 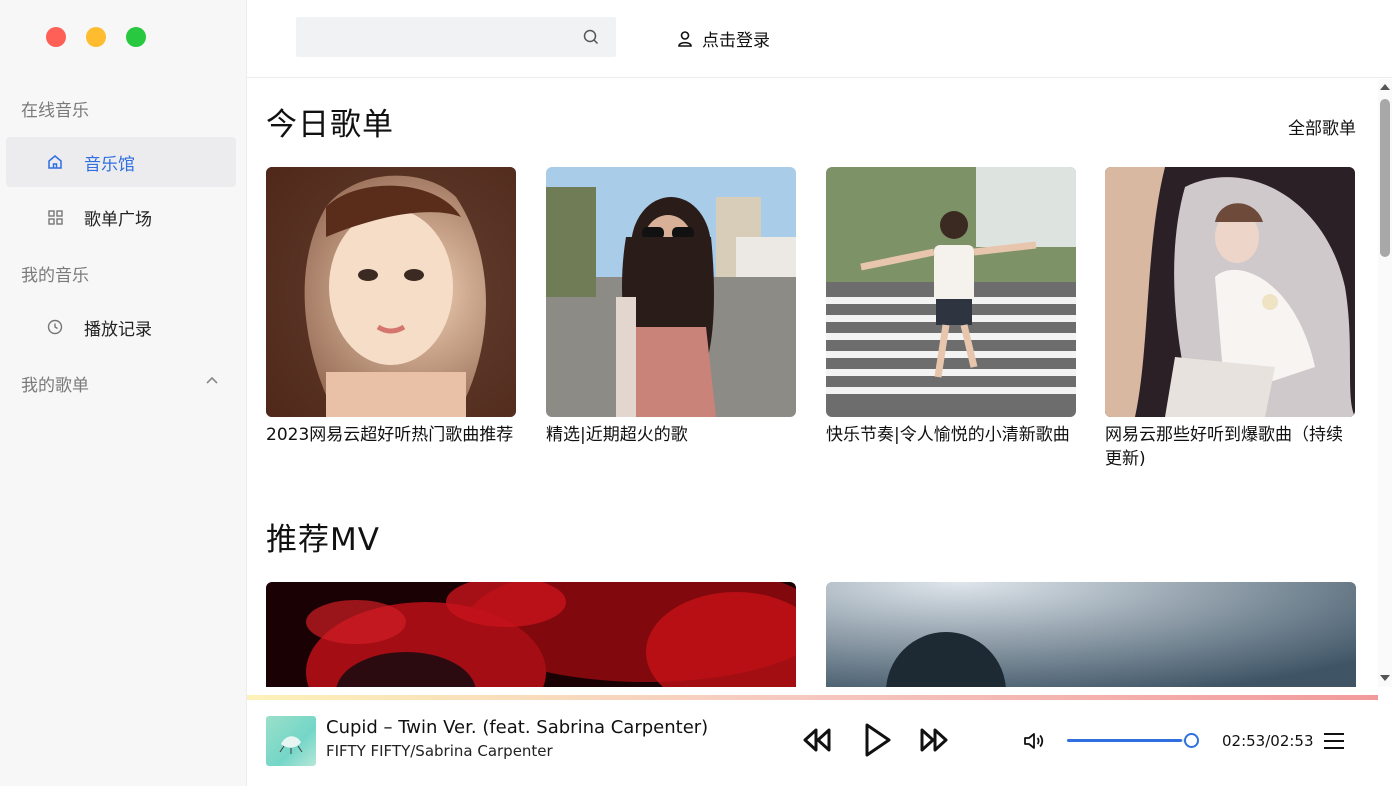 I want to click on playback-progress-bar, so click(x=812, y=697).